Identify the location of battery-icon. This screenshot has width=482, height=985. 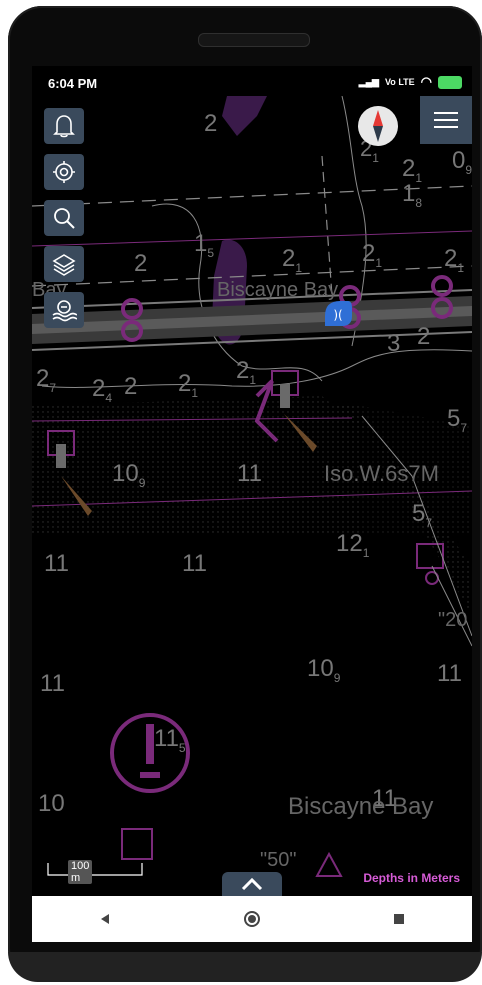
(450, 82).